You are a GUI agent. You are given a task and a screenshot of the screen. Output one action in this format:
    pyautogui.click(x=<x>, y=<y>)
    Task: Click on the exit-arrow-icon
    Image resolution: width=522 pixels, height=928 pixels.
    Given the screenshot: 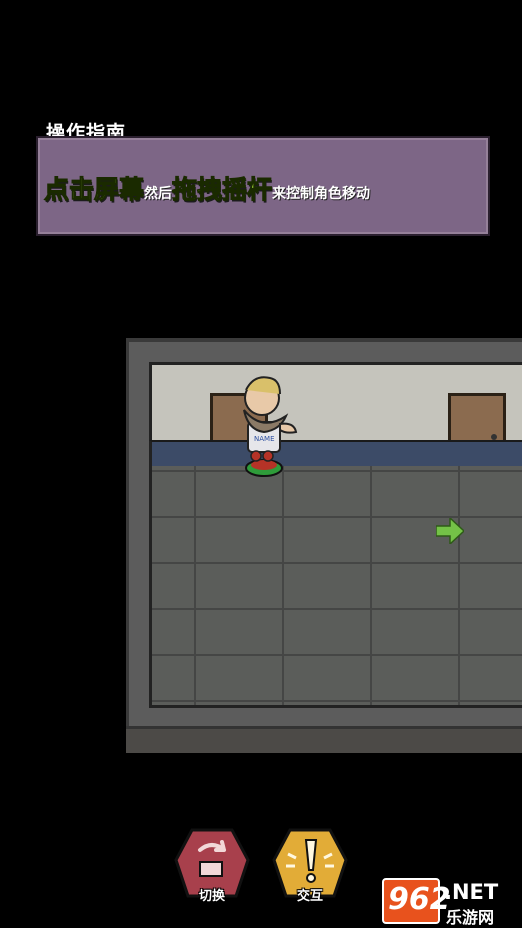 What is the action you would take?
    pyautogui.click(x=450, y=531)
    